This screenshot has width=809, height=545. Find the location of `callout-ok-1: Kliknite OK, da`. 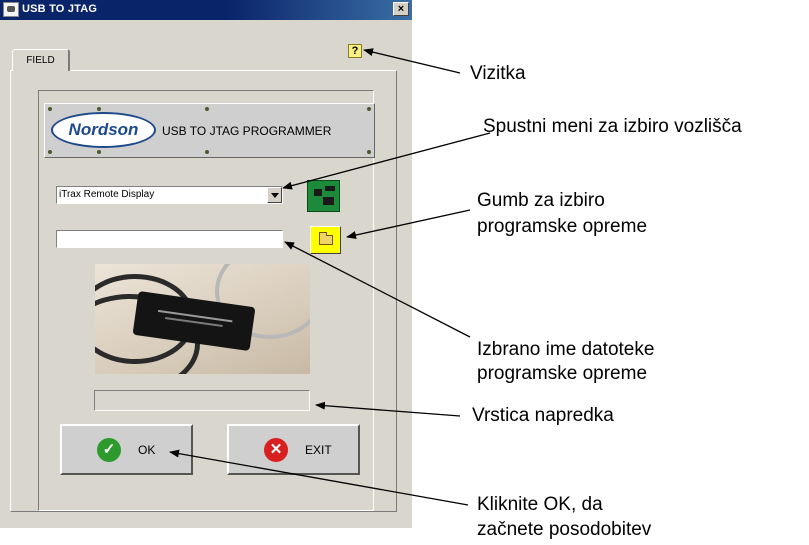

callout-ok-1: Kliknite OK, da is located at coordinates (540, 504).